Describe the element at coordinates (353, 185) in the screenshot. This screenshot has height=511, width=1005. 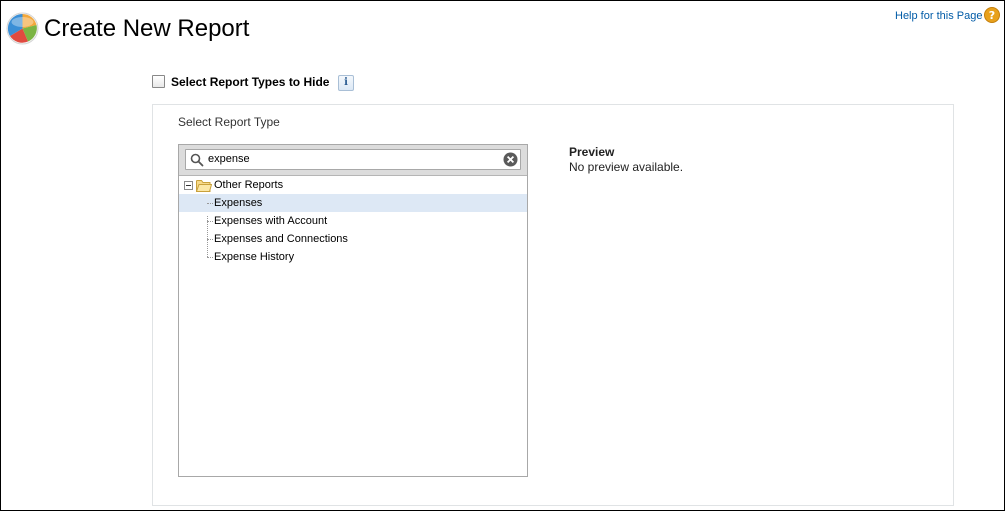
I see `tree-folder-other-reports: Other Reports` at that location.